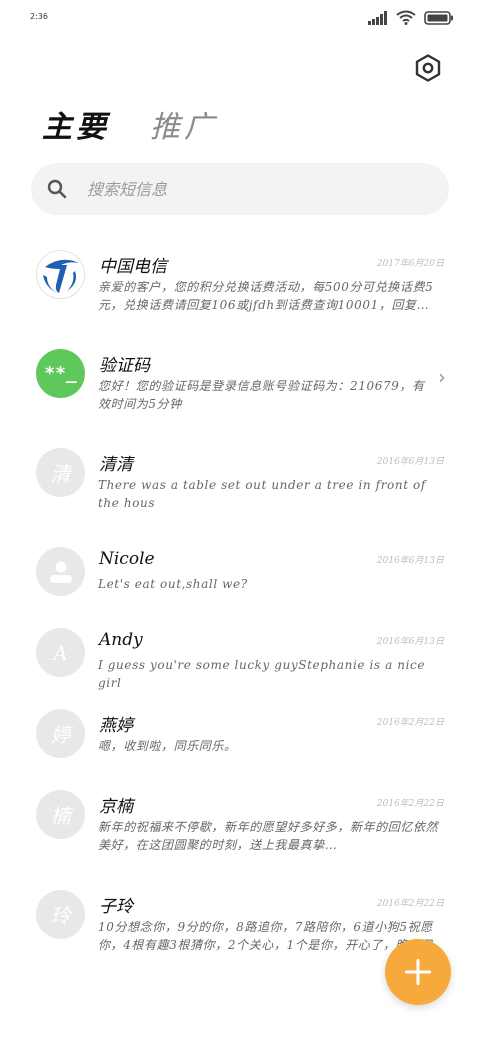  I want to click on list-item: 婷 燕婷 2016年2月22日 嗯，收到啦，同乐同乐。, so click(240, 749).